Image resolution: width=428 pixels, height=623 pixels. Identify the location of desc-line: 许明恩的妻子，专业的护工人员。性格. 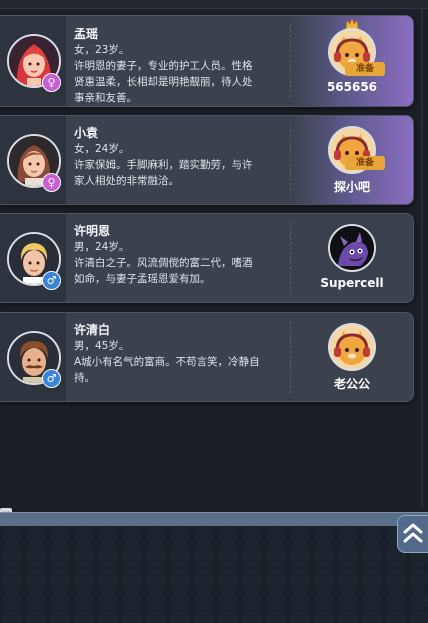
(163, 66).